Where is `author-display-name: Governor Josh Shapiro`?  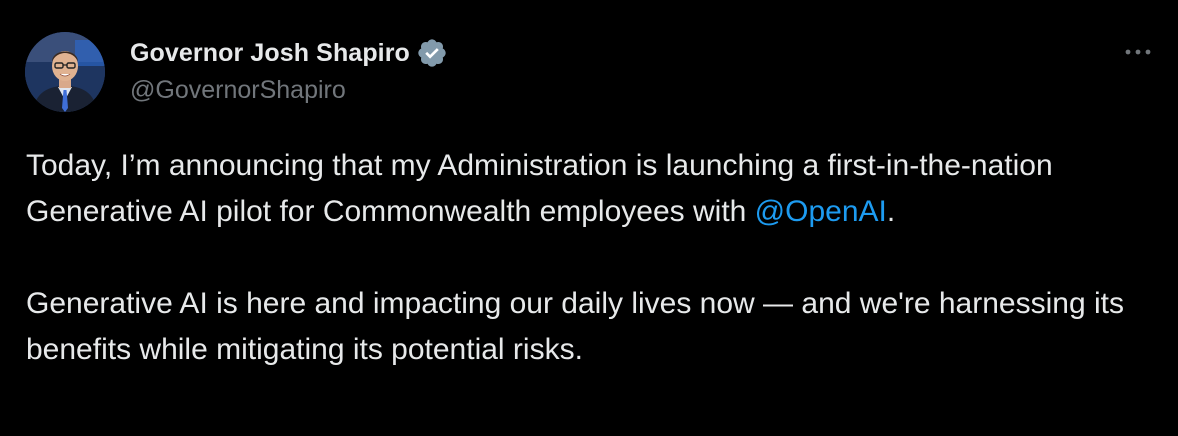 author-display-name: Governor Josh Shapiro is located at coordinates (270, 53).